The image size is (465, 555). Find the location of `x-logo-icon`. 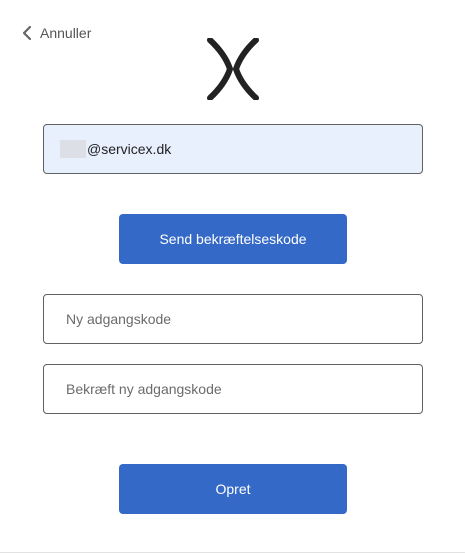

x-logo-icon is located at coordinates (233, 69).